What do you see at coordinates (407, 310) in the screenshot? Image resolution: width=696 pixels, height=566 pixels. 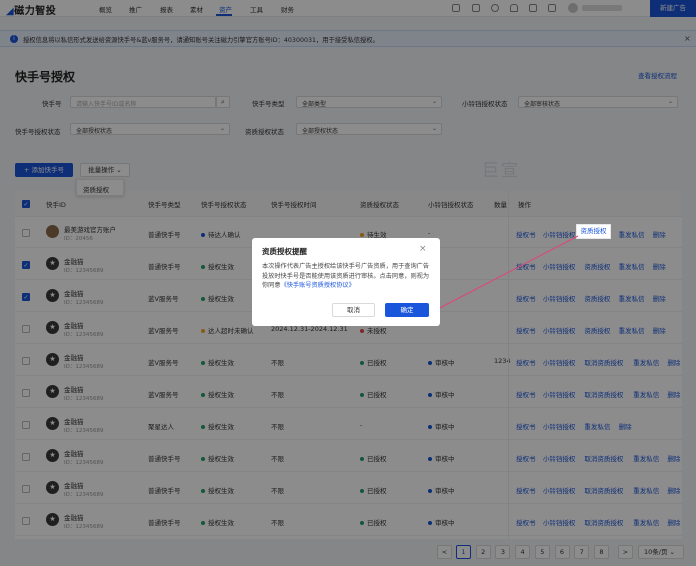 I see `confirm-button: 确定` at bounding box center [407, 310].